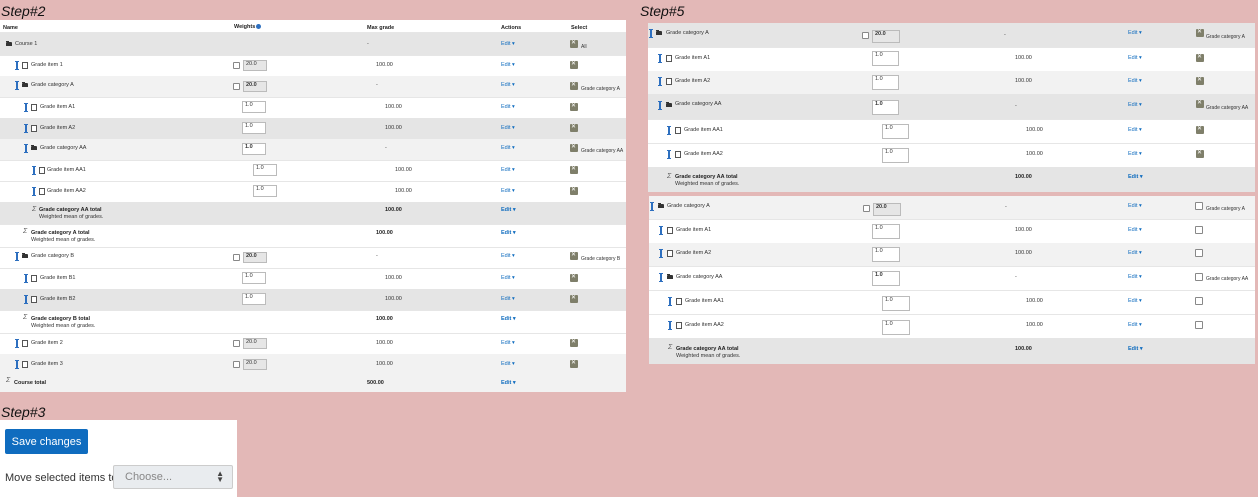 The height and width of the screenshot is (497, 1258). I want to click on info-icon, so click(259, 27).